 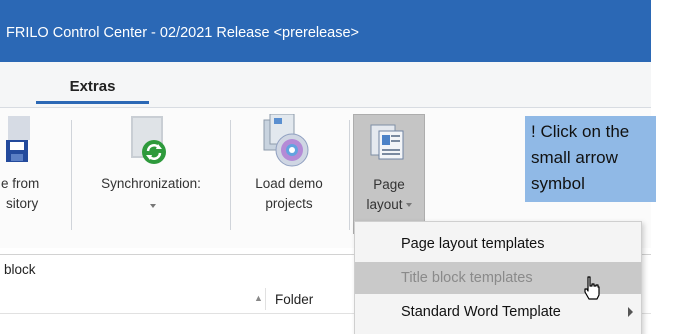 I want to click on page-layout-button: Page layout, so click(x=389, y=174).